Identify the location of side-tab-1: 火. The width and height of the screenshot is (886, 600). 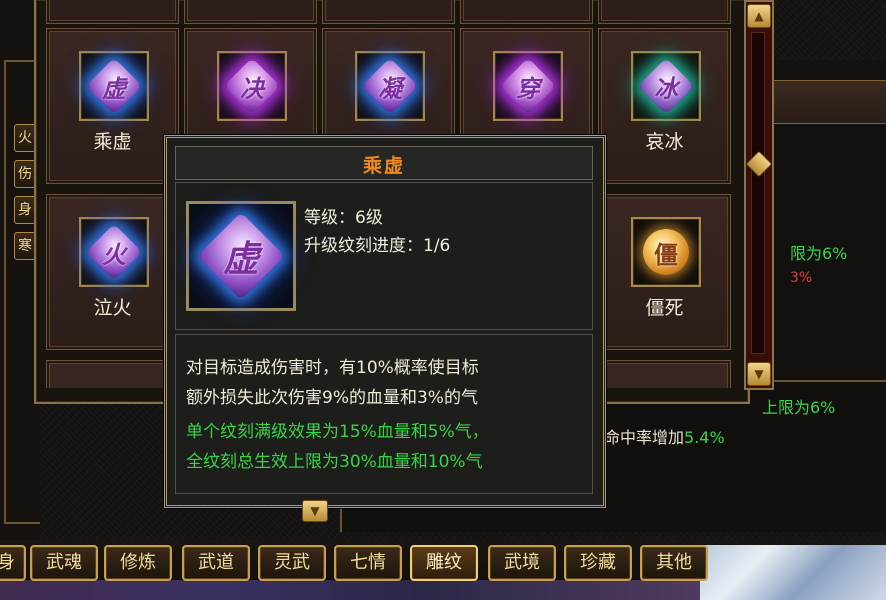
(25, 138).